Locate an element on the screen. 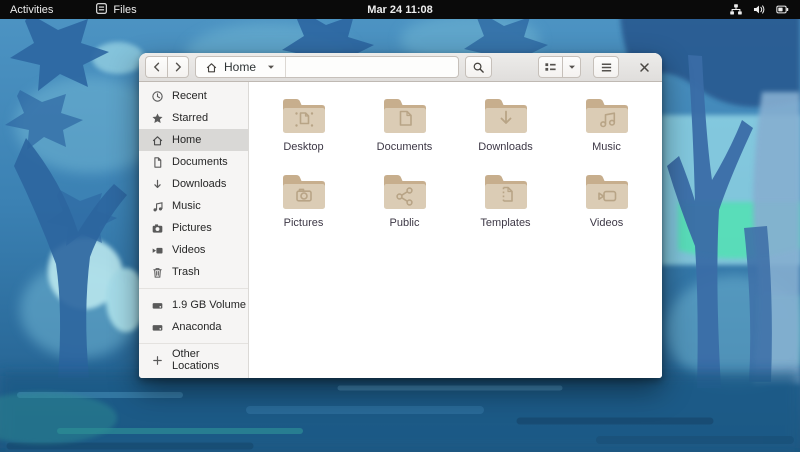  file-name: Desktop is located at coordinates (303, 147).